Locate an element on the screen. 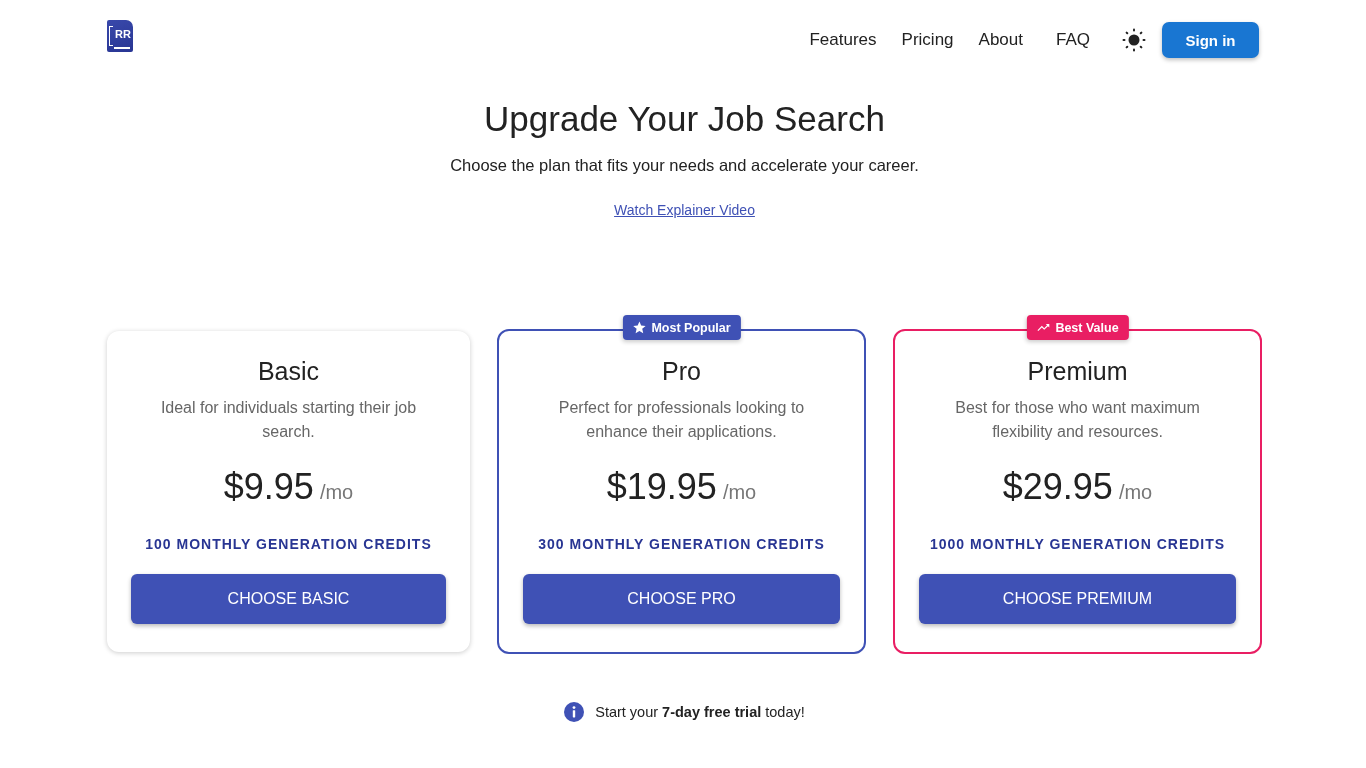 The image size is (1366, 768). nav-link: About is located at coordinates (1000, 40).